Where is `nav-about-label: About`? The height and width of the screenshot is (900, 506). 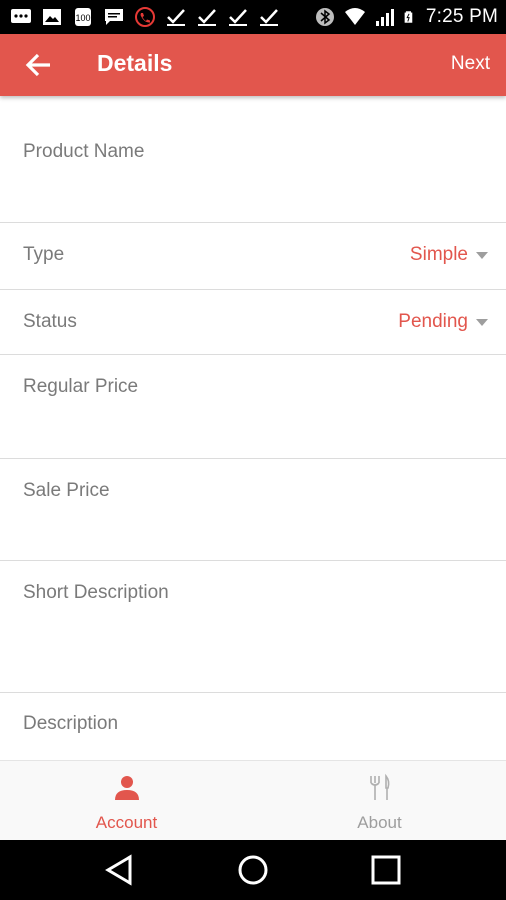 nav-about-label: About is located at coordinates (379, 822).